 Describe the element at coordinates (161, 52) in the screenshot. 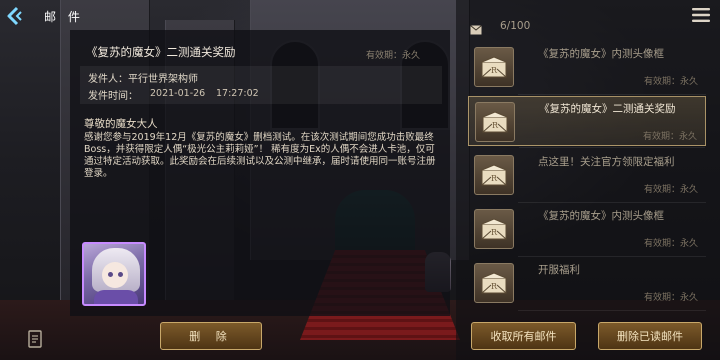

I see `mail-detail-title: 《复苏的魔女》二测通关奖励` at that location.